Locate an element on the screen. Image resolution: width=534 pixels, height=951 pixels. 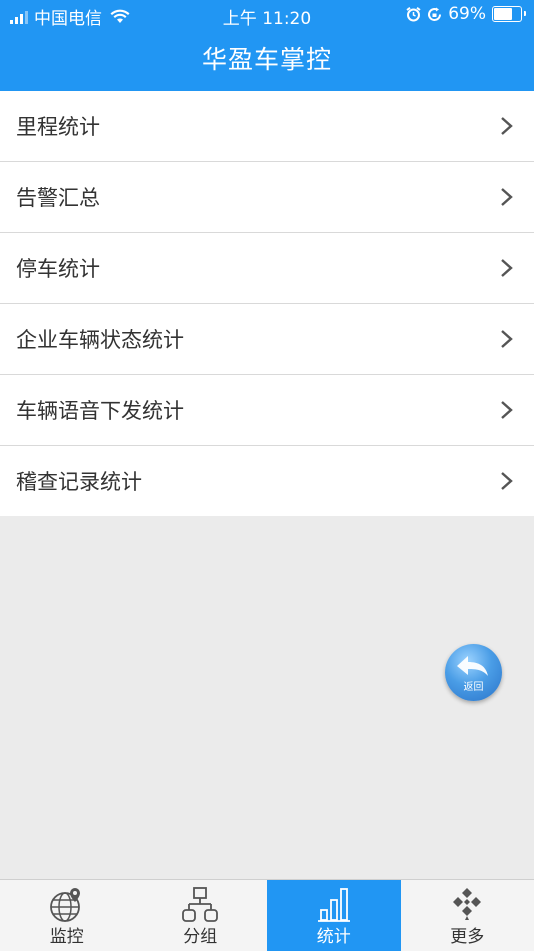
tab-label: 分组 is located at coordinates (201, 934).